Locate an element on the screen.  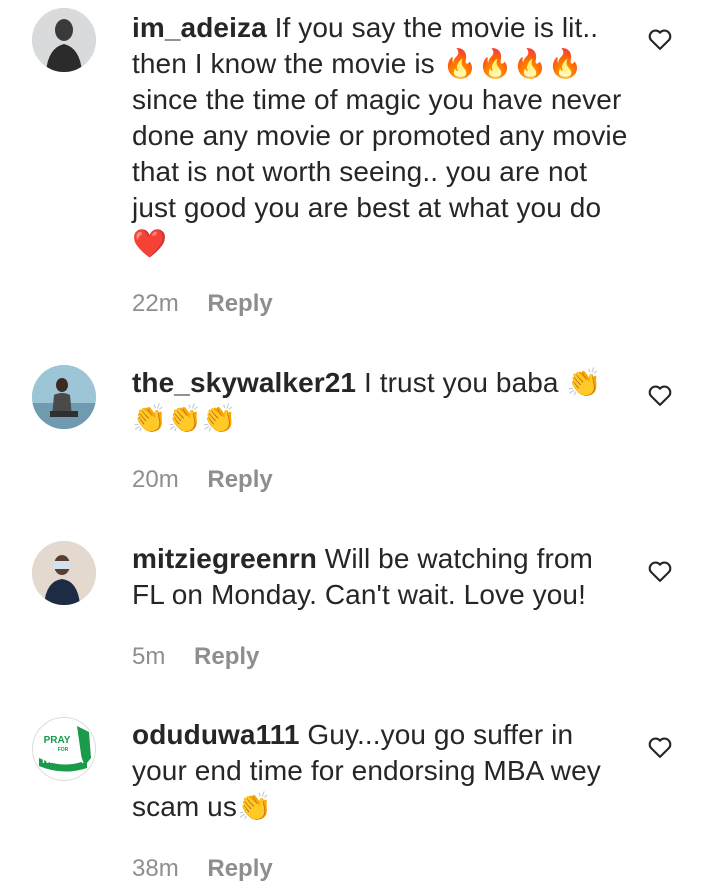
comment-username: im_adeiza is located at coordinates (199, 27).